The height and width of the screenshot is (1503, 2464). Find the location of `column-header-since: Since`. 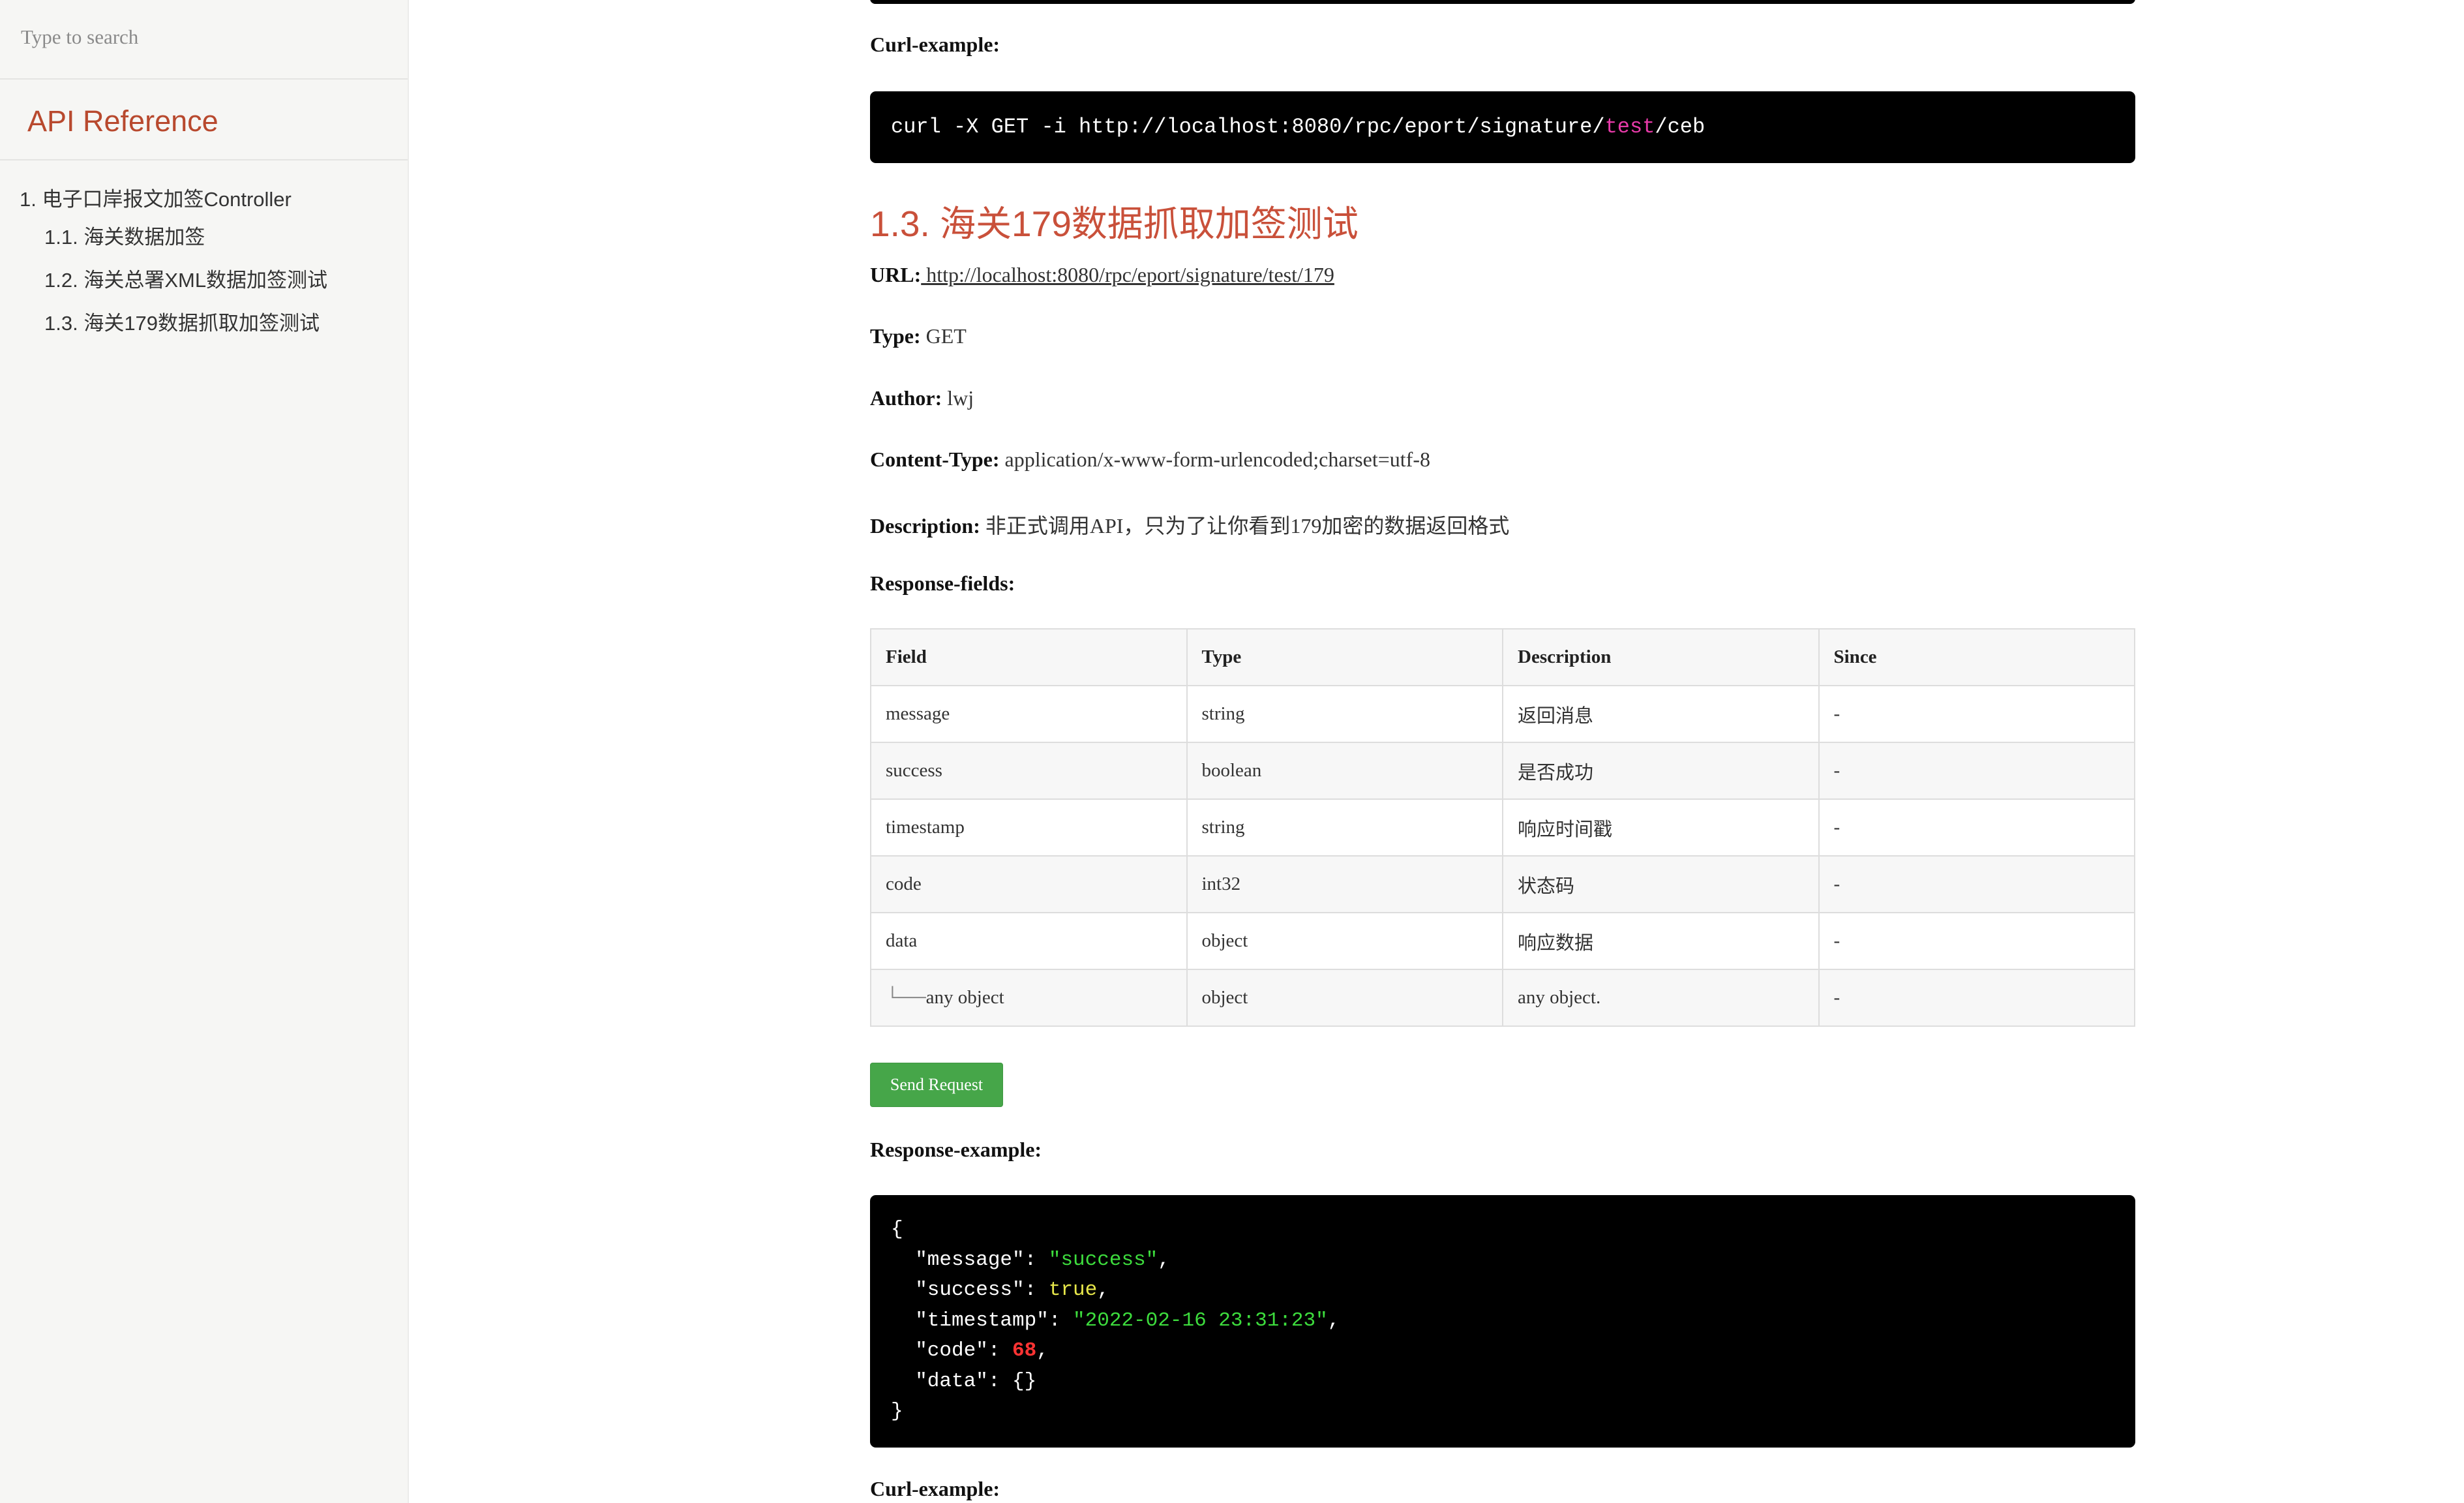

column-header-since: Since is located at coordinates (1977, 657).